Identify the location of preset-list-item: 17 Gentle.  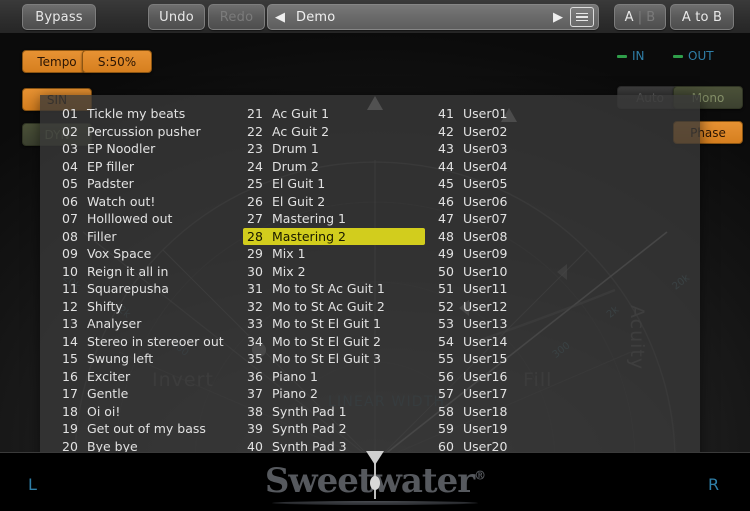
(158, 394).